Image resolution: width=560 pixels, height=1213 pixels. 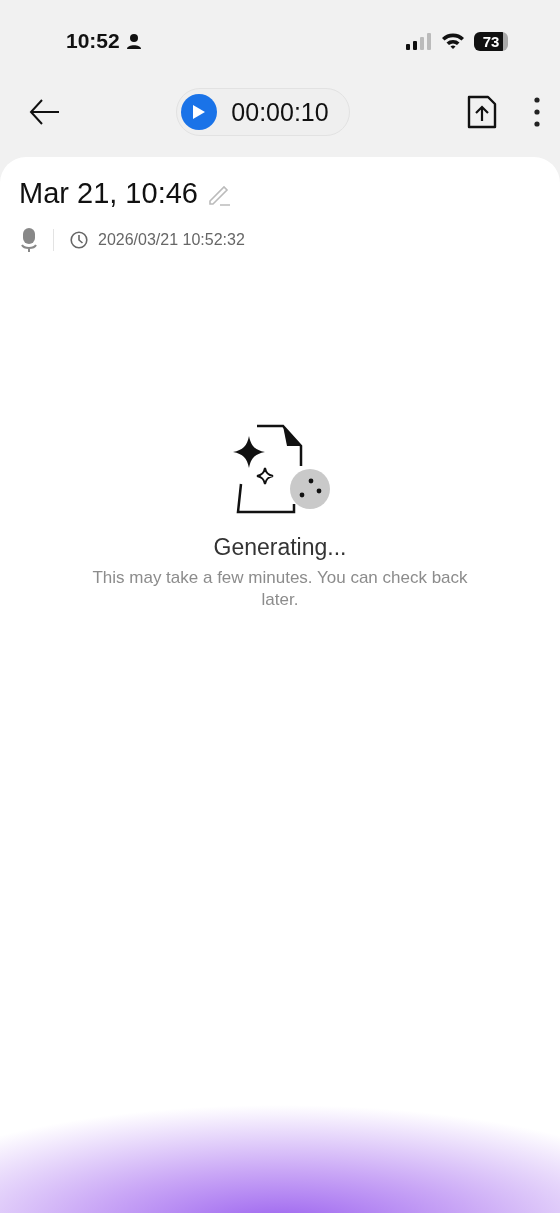 I want to click on wifi-icon, so click(x=453, y=41).